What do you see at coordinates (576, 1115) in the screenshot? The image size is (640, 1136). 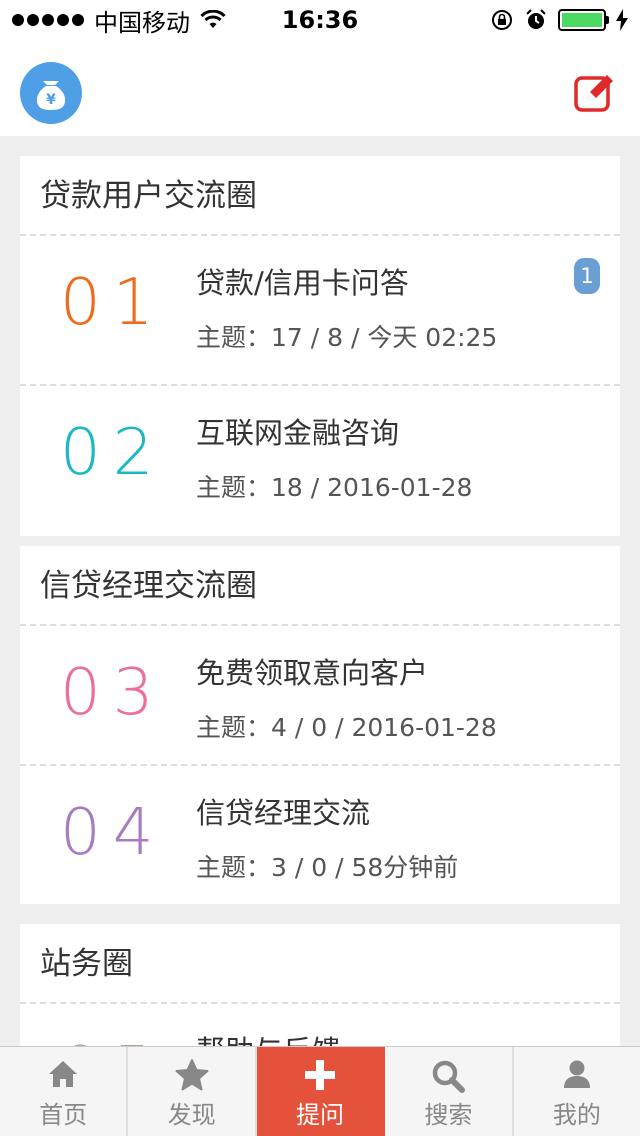 I see `tab-label: 我的` at bounding box center [576, 1115].